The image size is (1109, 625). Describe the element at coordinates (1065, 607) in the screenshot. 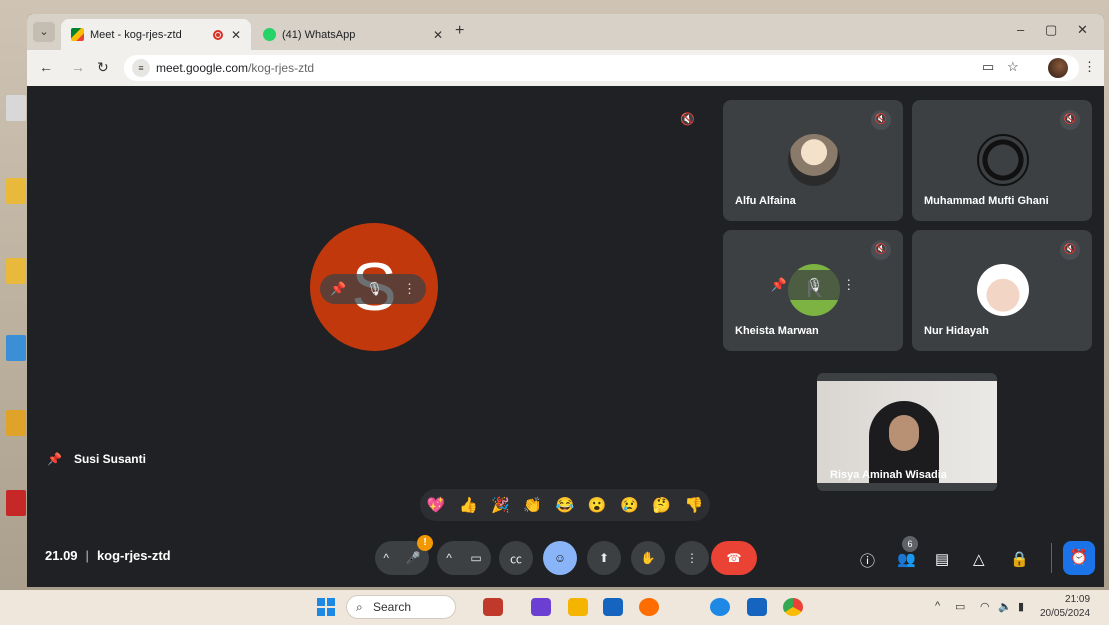

I see `taskbar-clock: 21:09 20/05/2024` at that location.